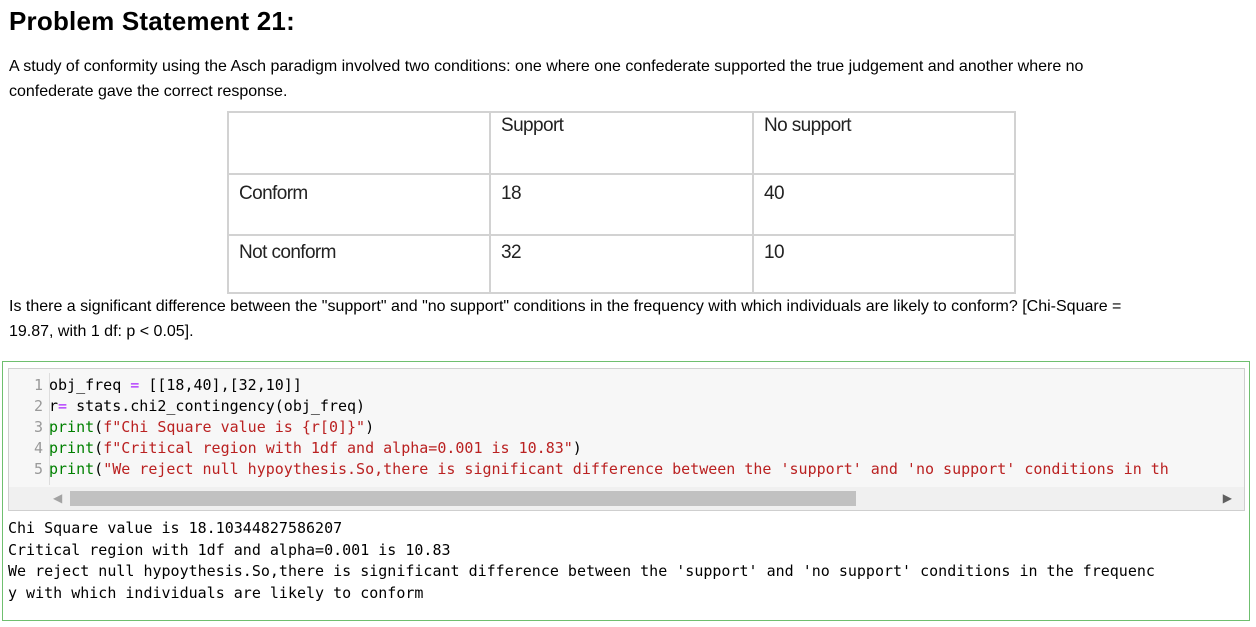 This screenshot has height=627, width=1256. What do you see at coordinates (38, 385) in the screenshot?
I see `line-number: 1` at bounding box center [38, 385].